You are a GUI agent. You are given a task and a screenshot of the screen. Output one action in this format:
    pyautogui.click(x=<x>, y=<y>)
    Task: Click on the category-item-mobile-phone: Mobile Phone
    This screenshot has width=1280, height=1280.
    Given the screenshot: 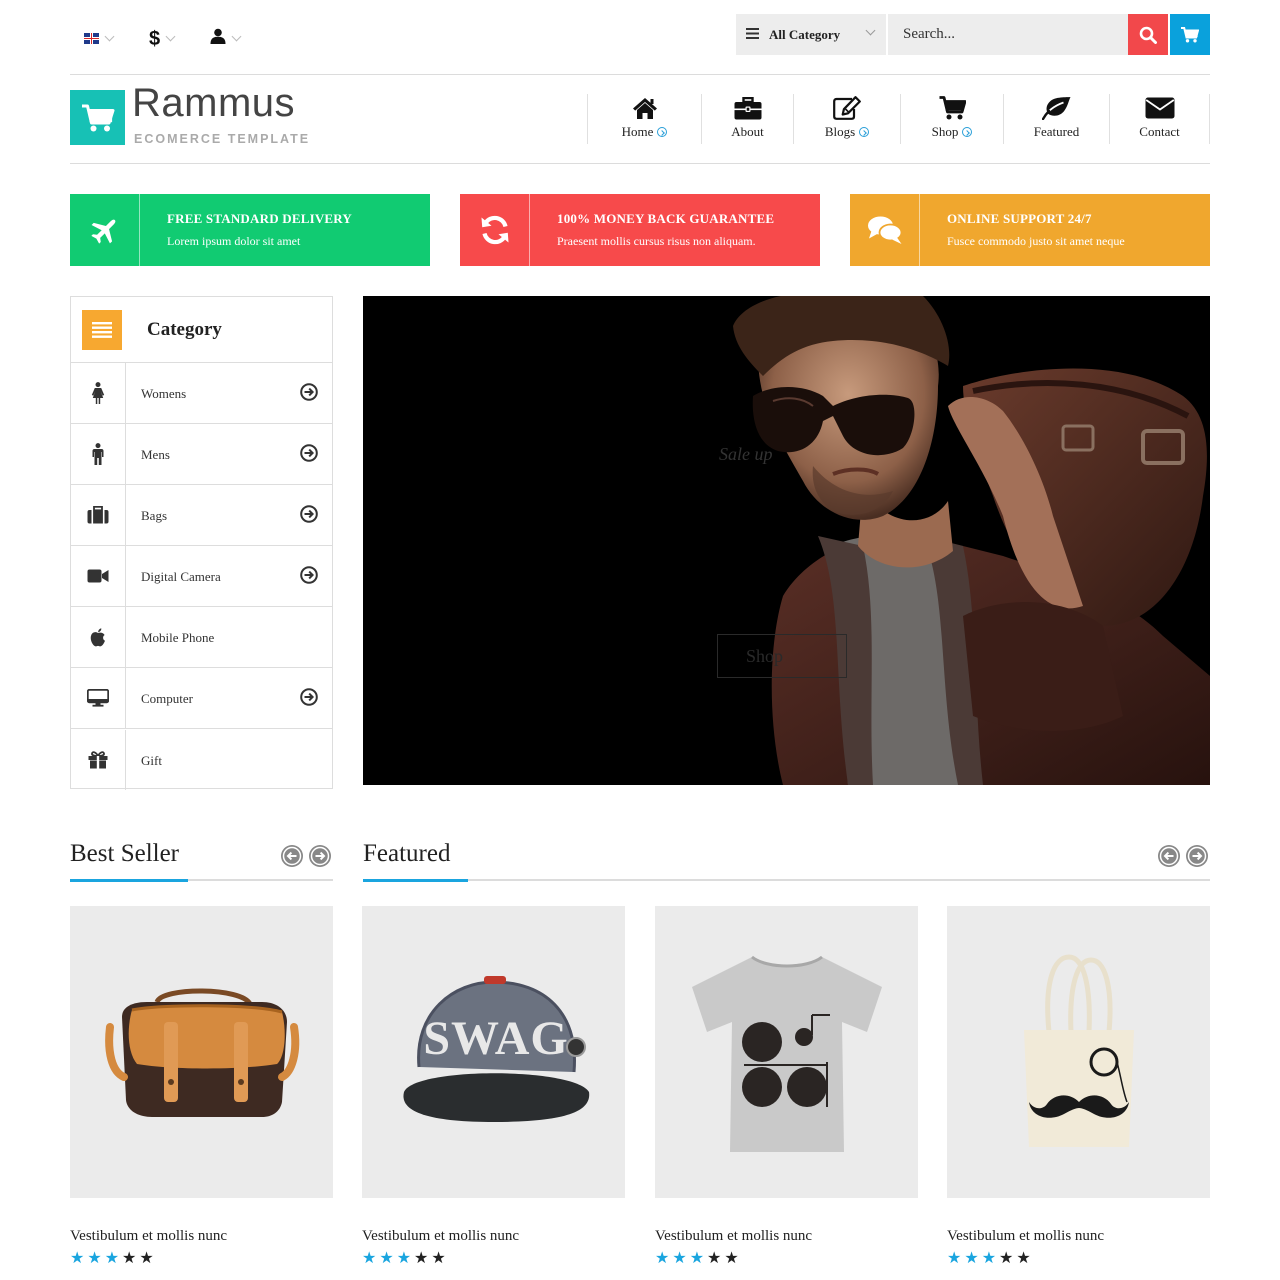 What is the action you would take?
    pyautogui.click(x=201, y=637)
    